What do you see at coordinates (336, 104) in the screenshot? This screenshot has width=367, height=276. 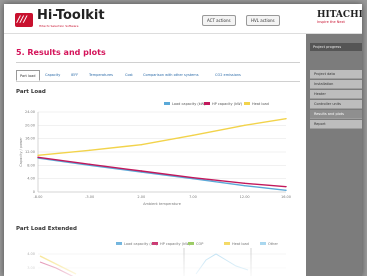 I see `sidebar-item-controller-units: Controller units` at bounding box center [336, 104].